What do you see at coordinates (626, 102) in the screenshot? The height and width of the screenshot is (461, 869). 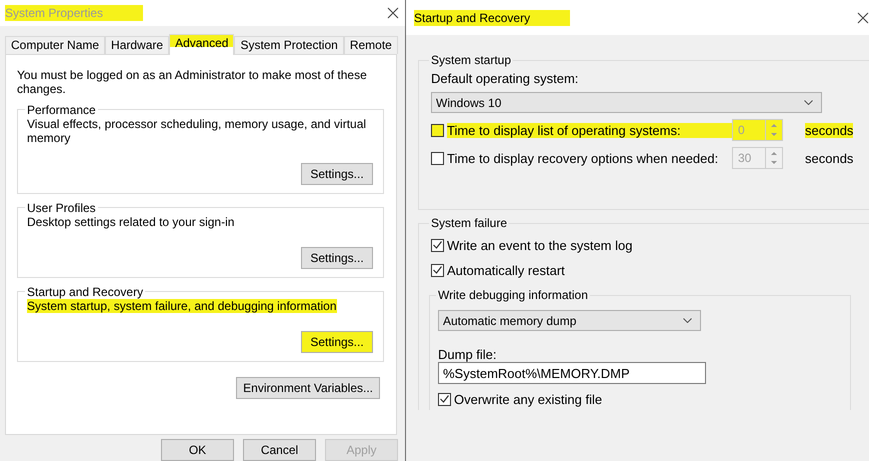 I see `os-dropdown: Windows 10` at bounding box center [626, 102].